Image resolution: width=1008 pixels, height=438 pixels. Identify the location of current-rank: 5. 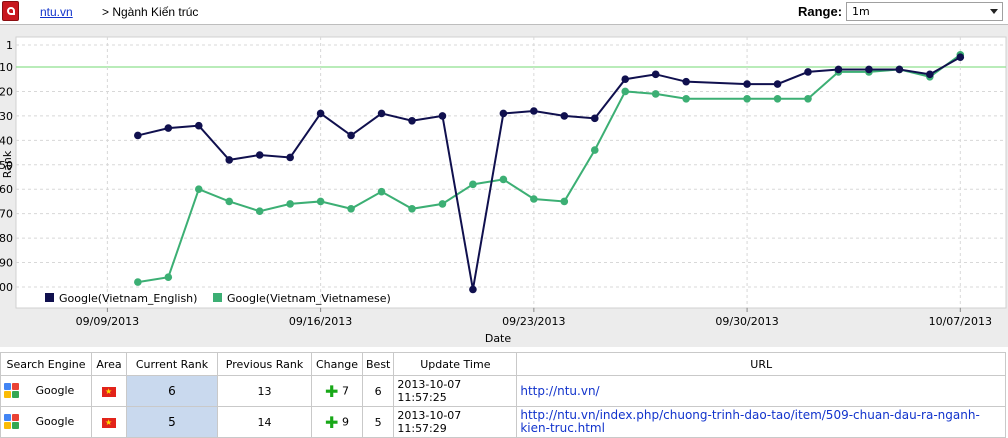
(172, 422).